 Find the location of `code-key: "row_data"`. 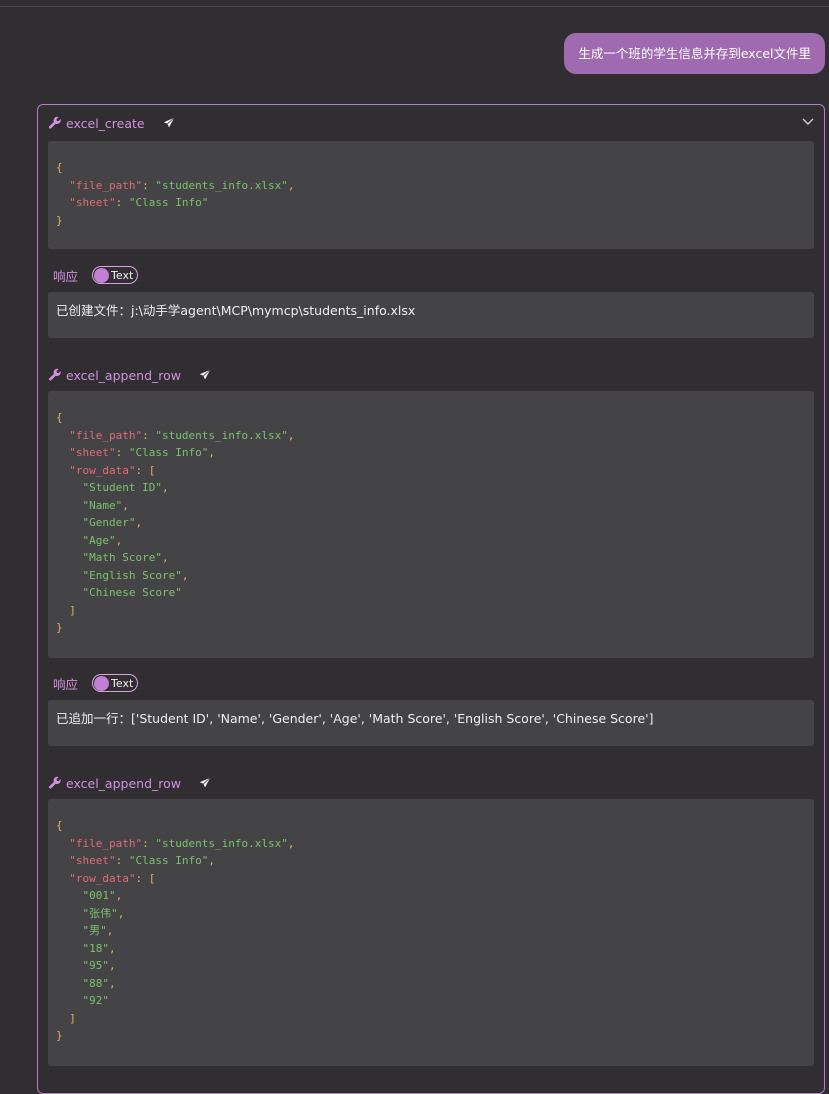

code-key: "row_data" is located at coordinates (102, 470).